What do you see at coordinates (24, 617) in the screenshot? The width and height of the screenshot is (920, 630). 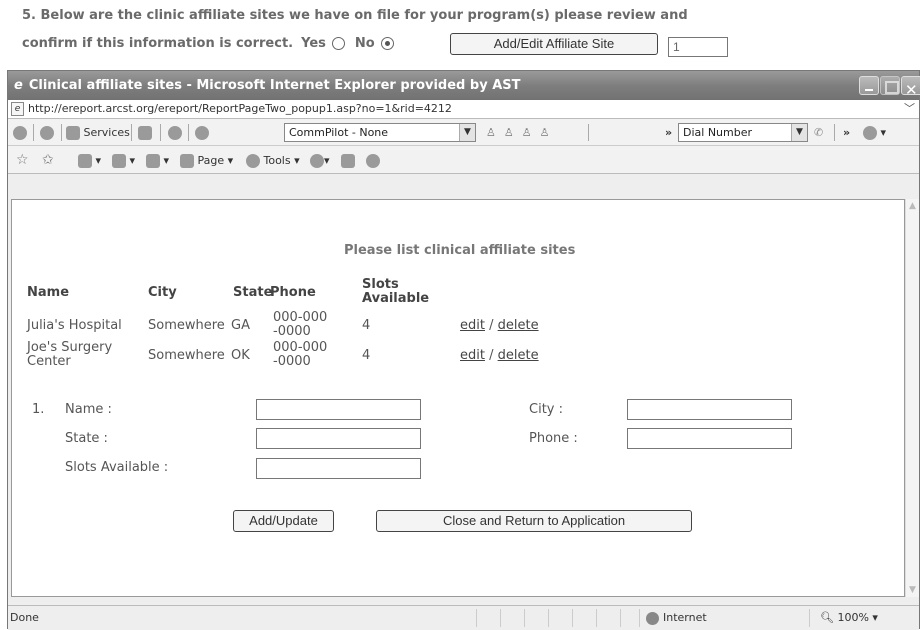 I see `status-text: Done` at bounding box center [24, 617].